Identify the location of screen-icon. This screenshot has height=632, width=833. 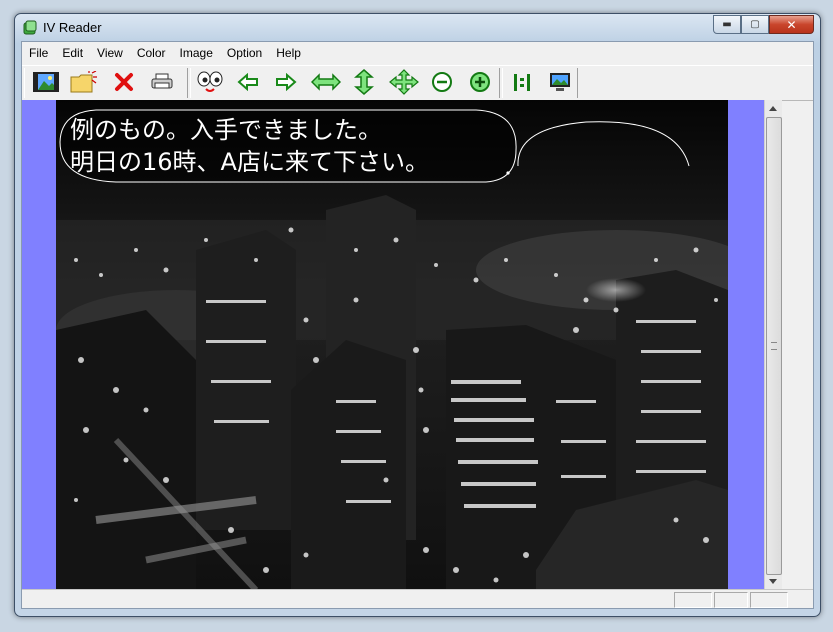
(560, 82).